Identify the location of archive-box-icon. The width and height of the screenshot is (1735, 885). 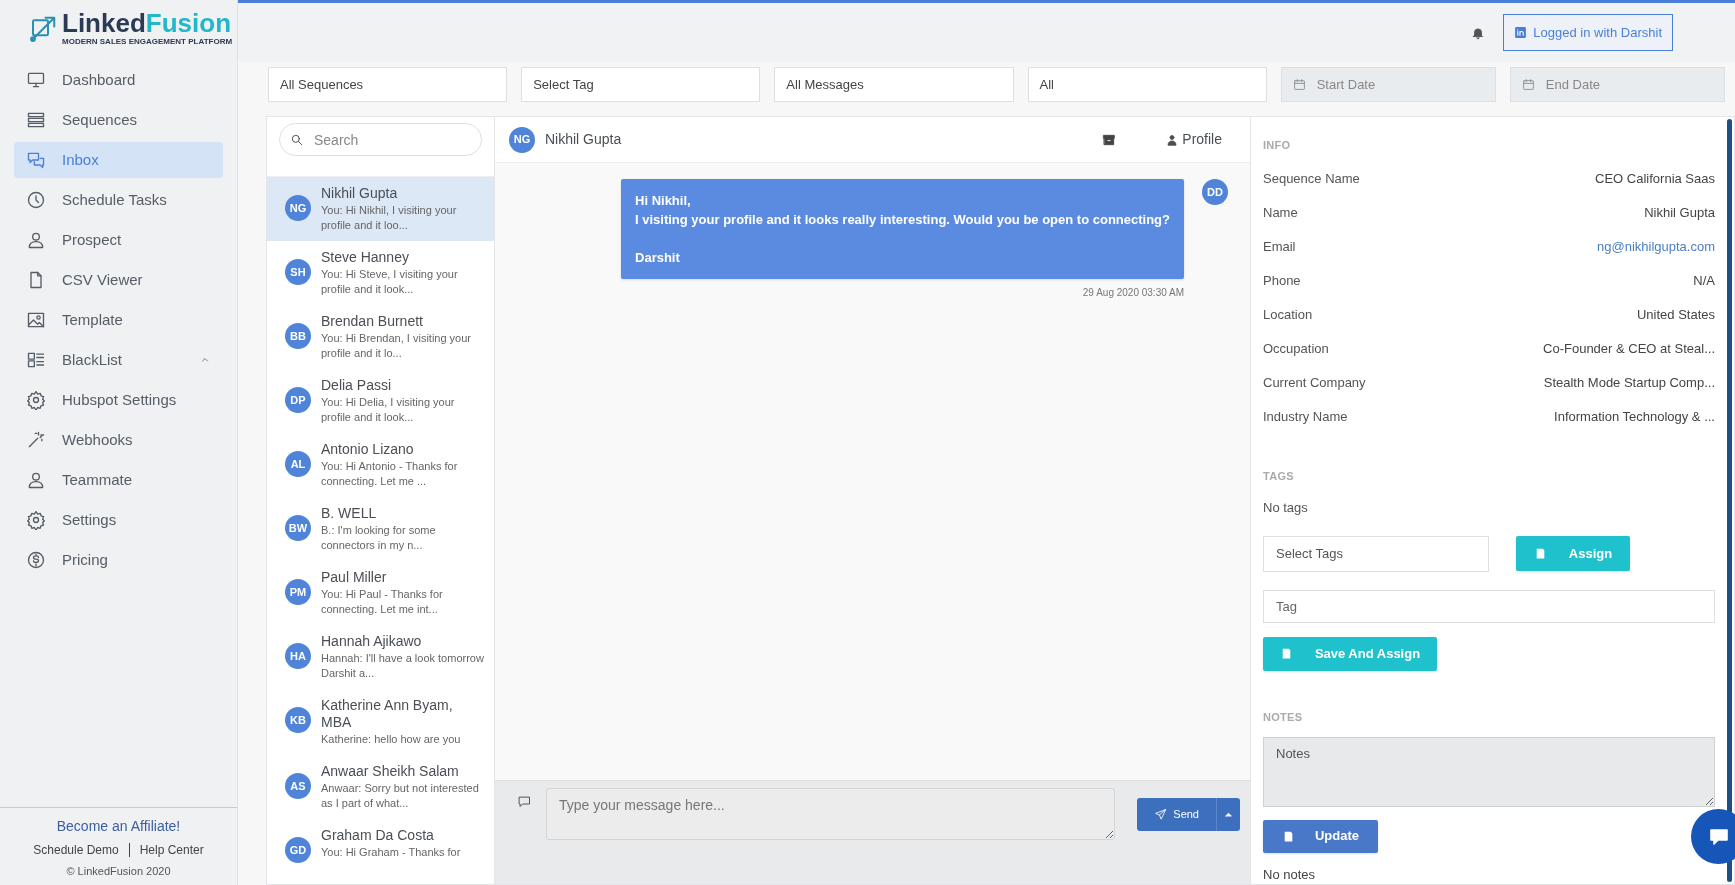
(1109, 139).